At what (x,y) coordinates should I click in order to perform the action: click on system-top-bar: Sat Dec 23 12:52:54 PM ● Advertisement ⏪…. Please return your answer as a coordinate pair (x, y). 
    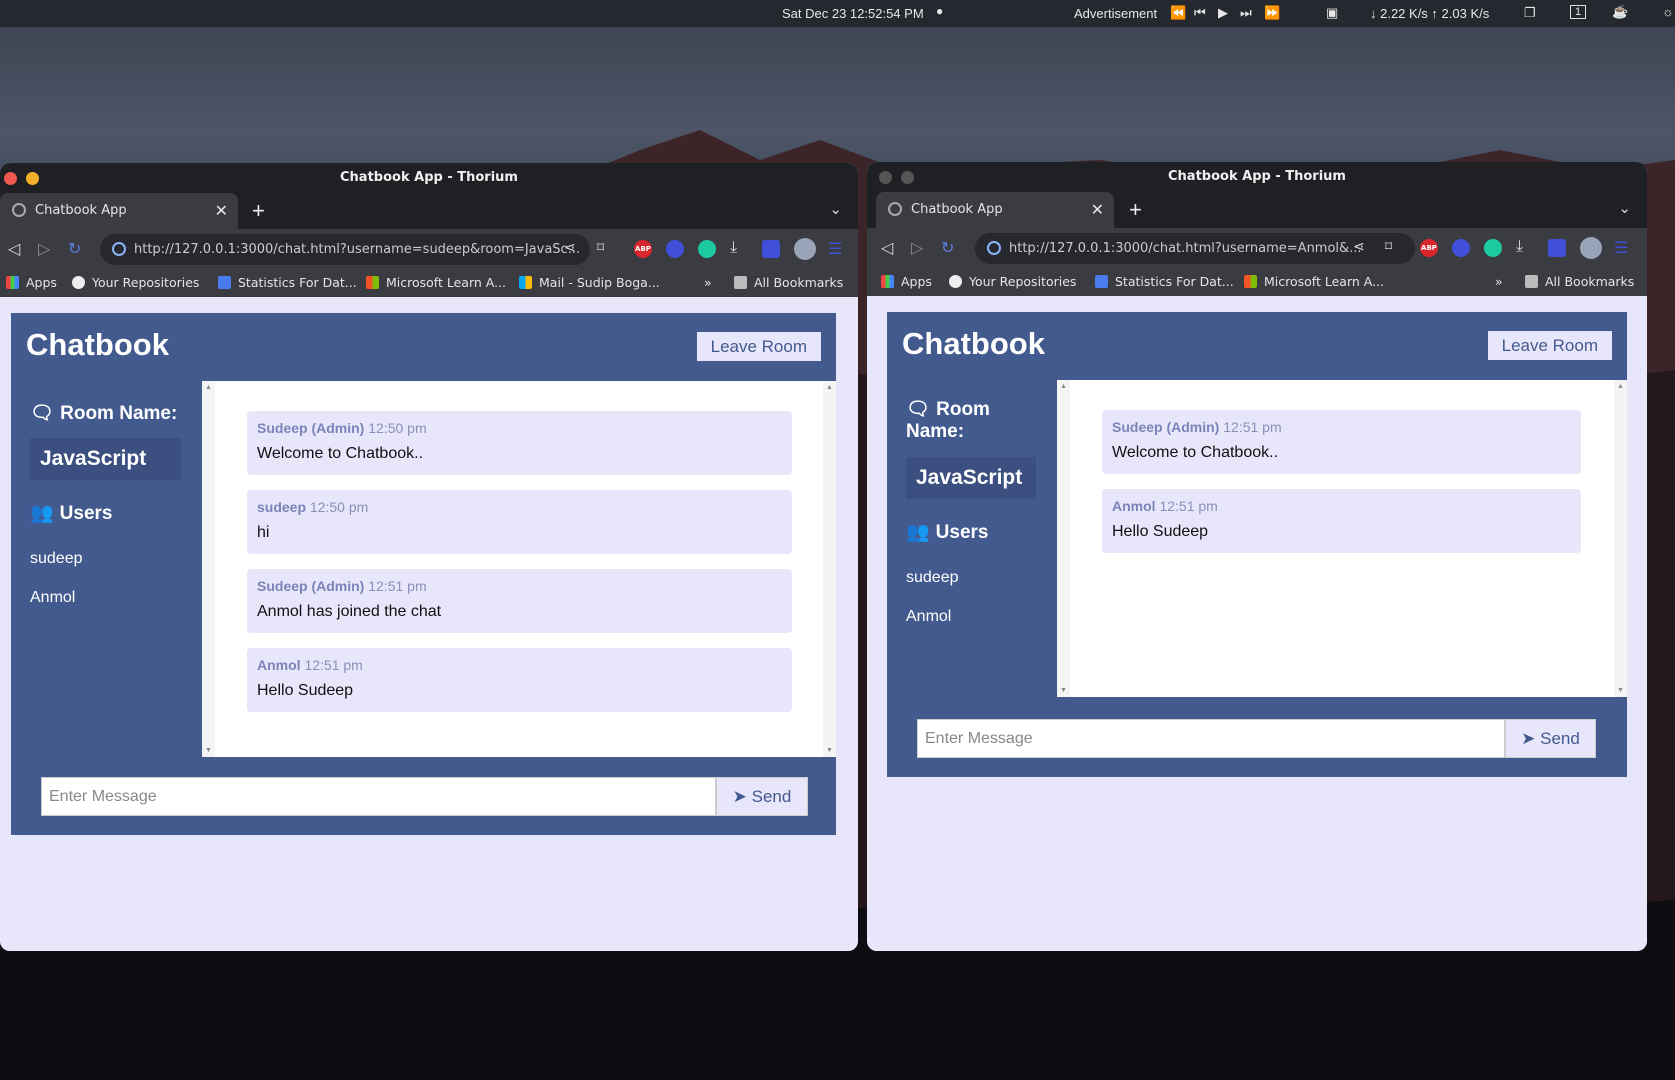
    Looking at the image, I should click on (837, 13).